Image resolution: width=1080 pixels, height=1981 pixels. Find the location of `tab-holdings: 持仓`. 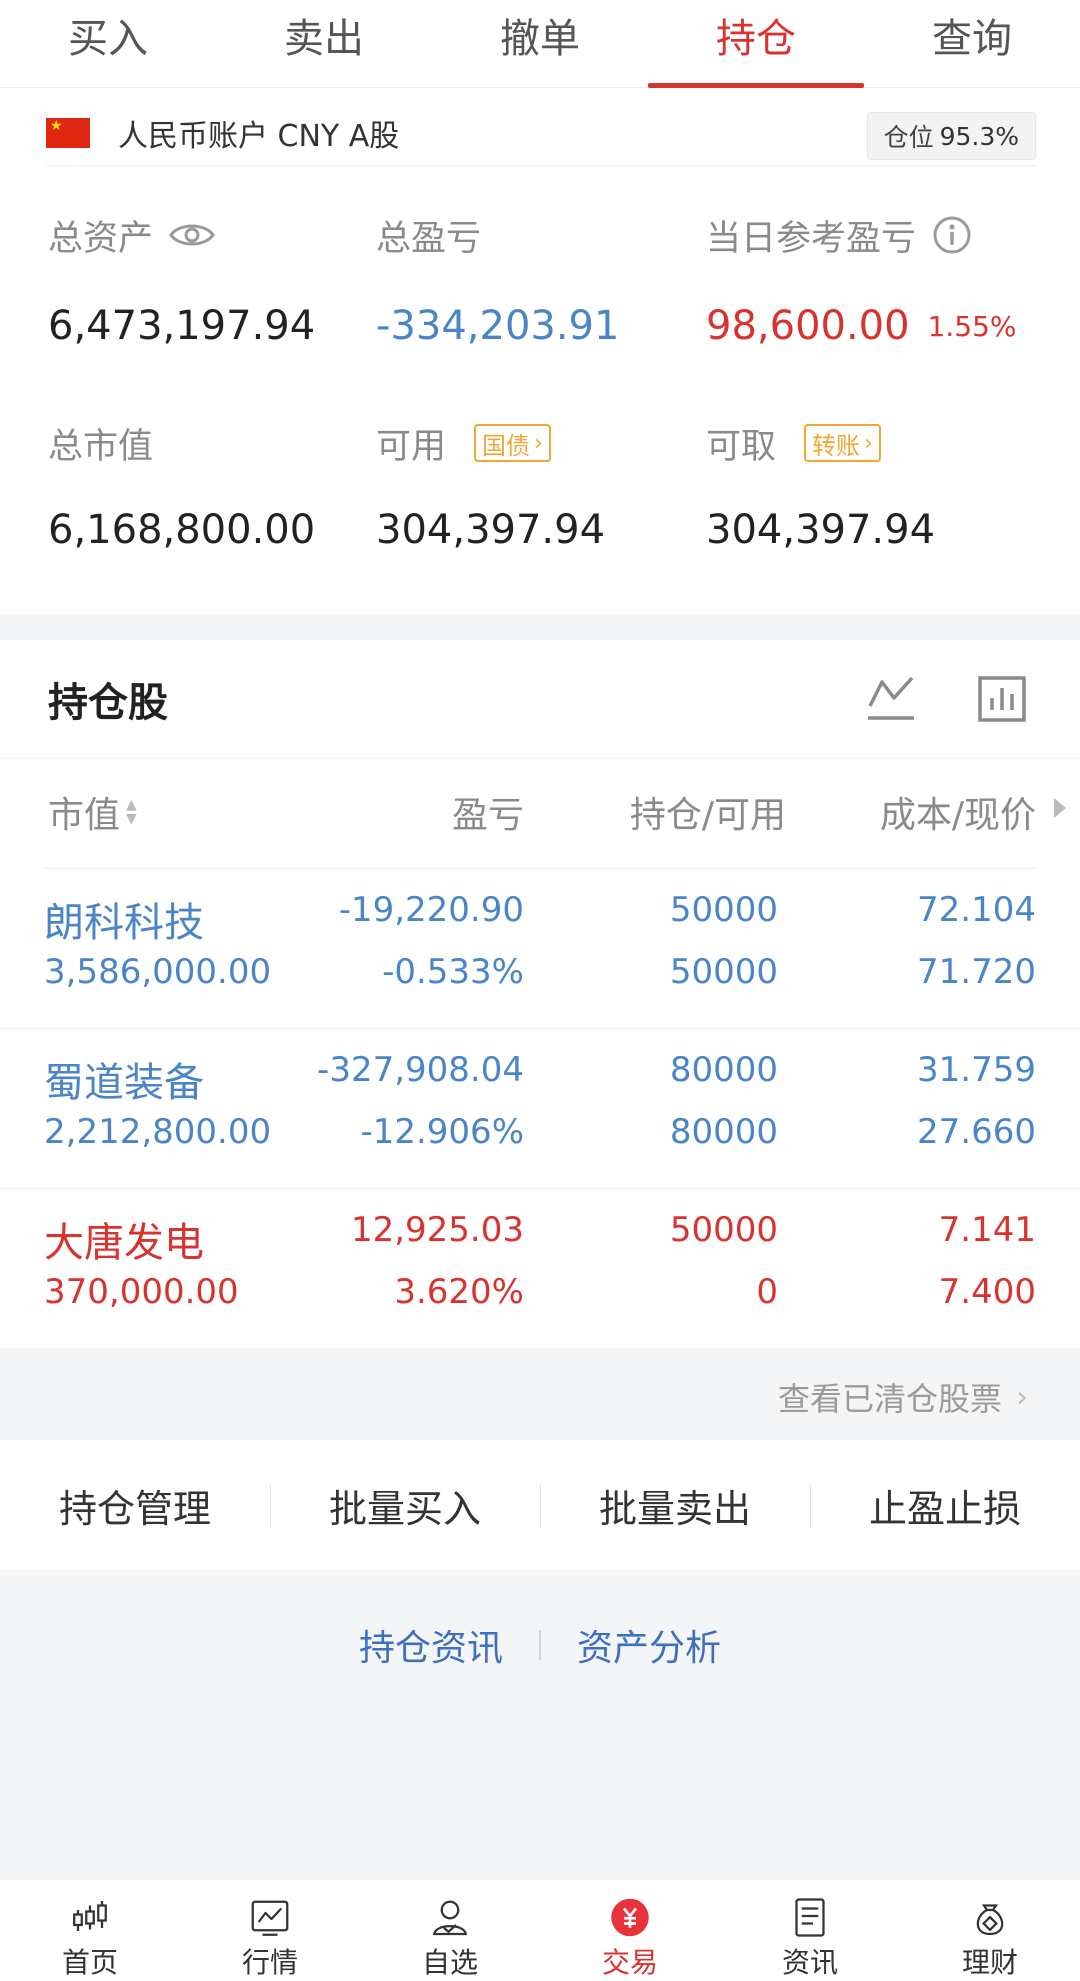

tab-holdings: 持仓 is located at coordinates (756, 44).